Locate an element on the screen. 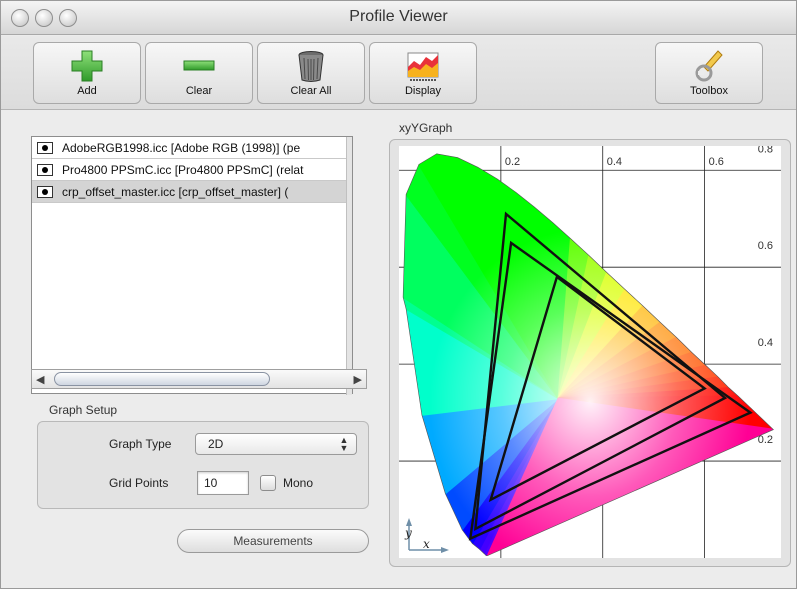 The width and height of the screenshot is (797, 589). grid-points-value: 10 is located at coordinates (211, 483).